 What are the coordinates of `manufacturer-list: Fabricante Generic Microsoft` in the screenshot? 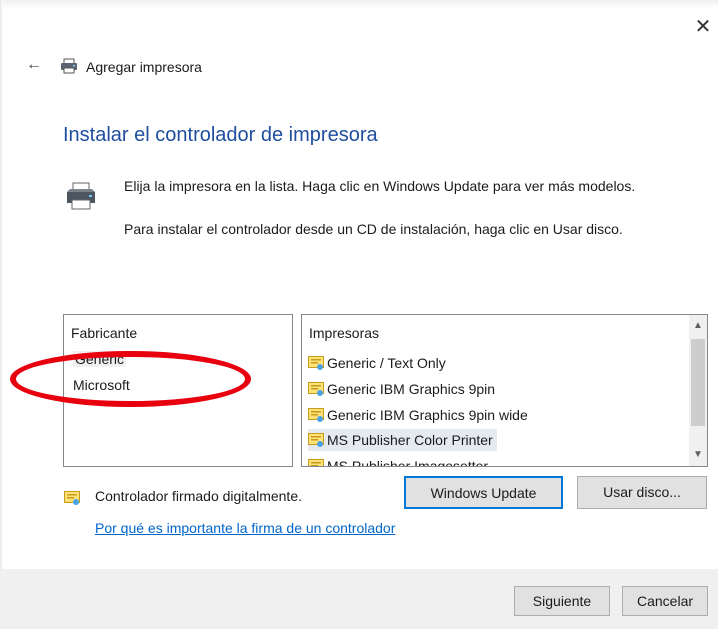 It's located at (178, 390).